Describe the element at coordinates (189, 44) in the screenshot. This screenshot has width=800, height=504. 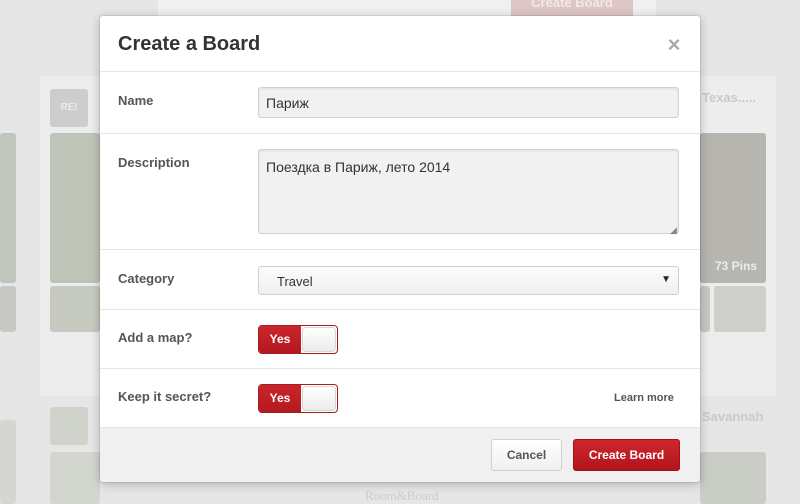
I see `dialog-title: Create a Board` at that location.